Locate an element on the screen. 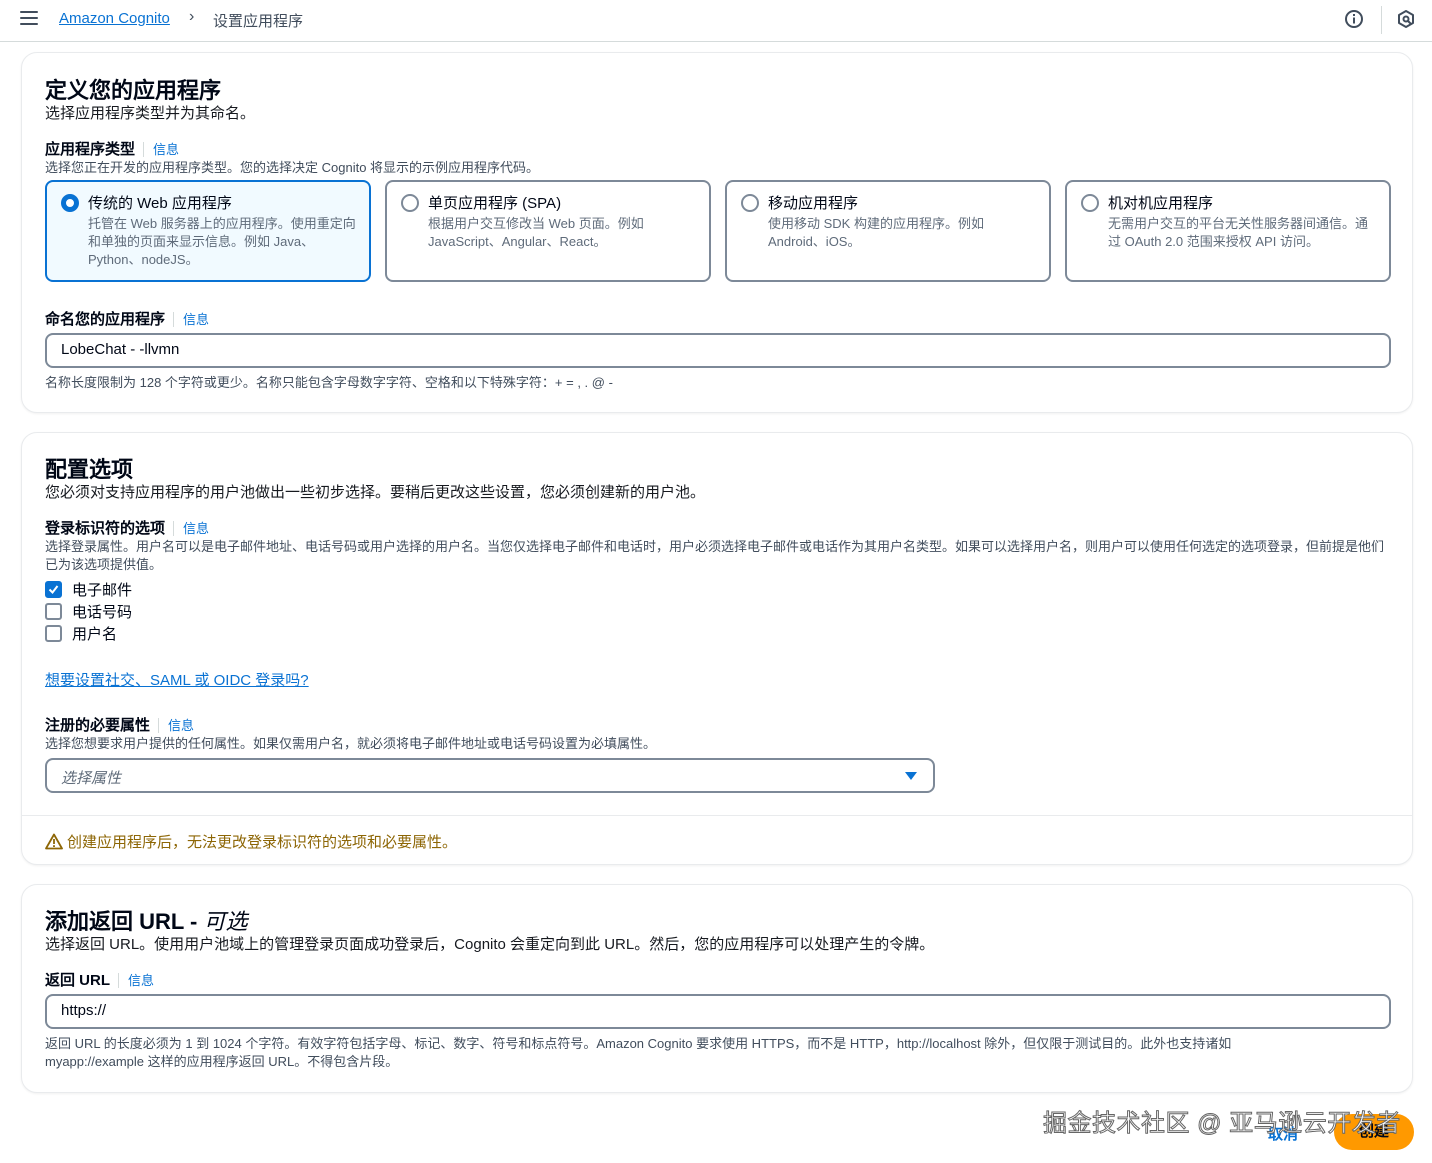 This screenshot has width=1432, height=1163. return-url-title: 添加返回 URL - 可选 is located at coordinates (146, 920).